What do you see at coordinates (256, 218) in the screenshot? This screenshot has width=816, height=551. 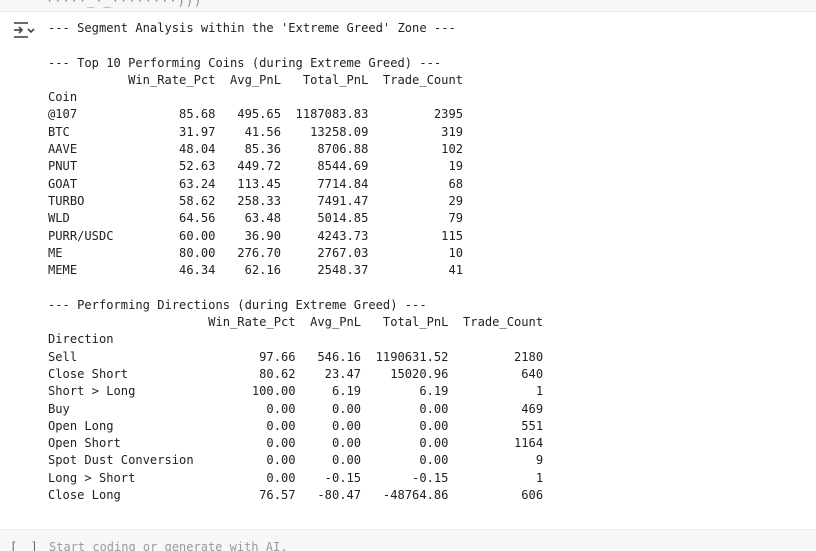 I see `coins-table-row: WLD 64.56 63.48 5014.85 79` at bounding box center [256, 218].